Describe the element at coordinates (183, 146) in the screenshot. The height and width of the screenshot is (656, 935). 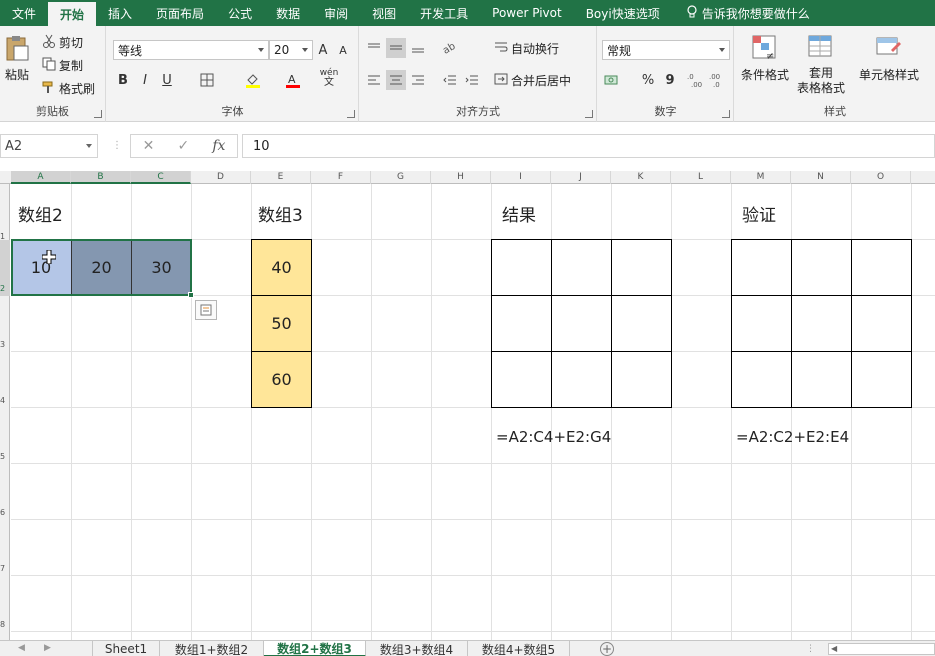
I see `enter-icon: ✓` at that location.